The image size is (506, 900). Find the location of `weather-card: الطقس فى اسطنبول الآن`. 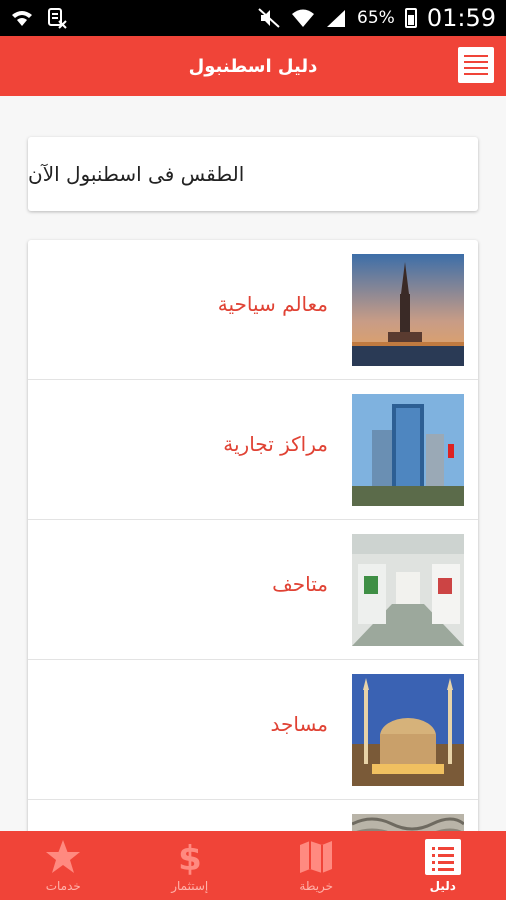

weather-card: الطقس فى اسطنبول الآن is located at coordinates (253, 174).